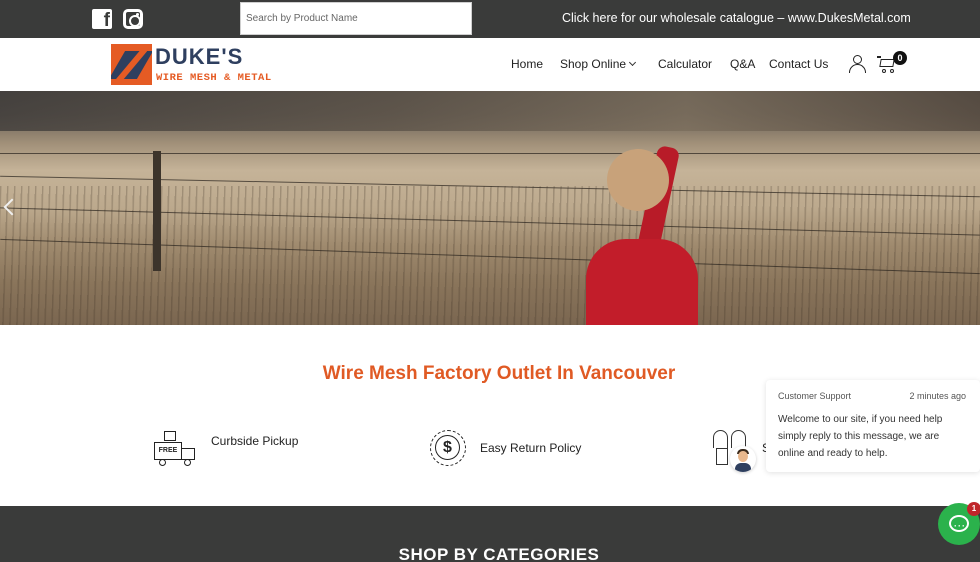  Describe the element at coordinates (490, 111) in the screenshot. I see `hero-hills` at that location.